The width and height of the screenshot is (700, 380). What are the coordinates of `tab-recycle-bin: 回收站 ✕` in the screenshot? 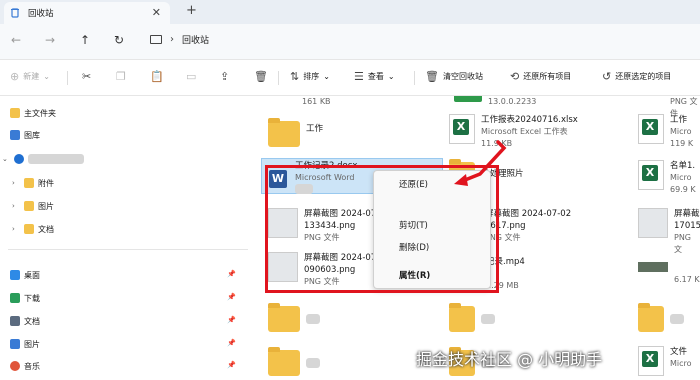 It's located at (87, 13).